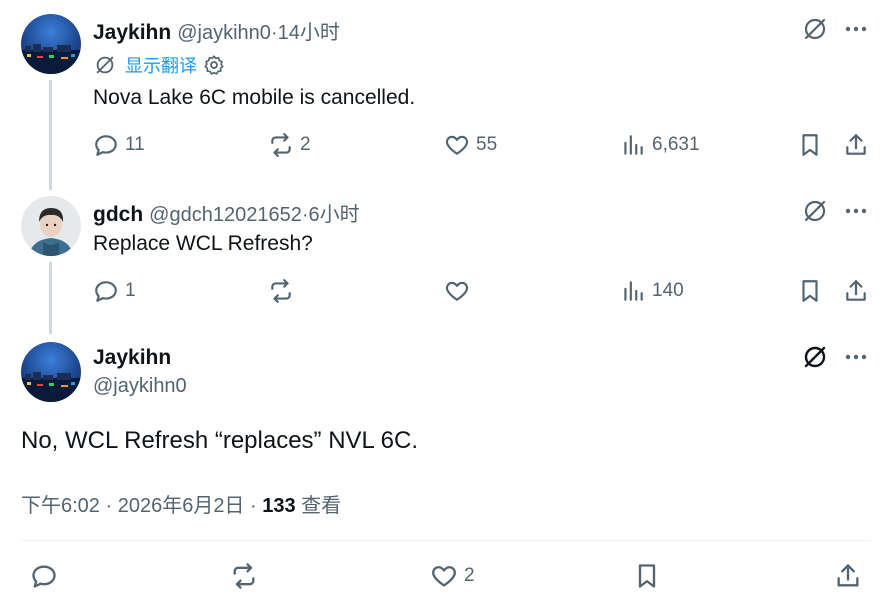 The image size is (891, 595). What do you see at coordinates (225, 215) in the screenshot?
I see `user-handle: @gdch12021652` at bounding box center [225, 215].